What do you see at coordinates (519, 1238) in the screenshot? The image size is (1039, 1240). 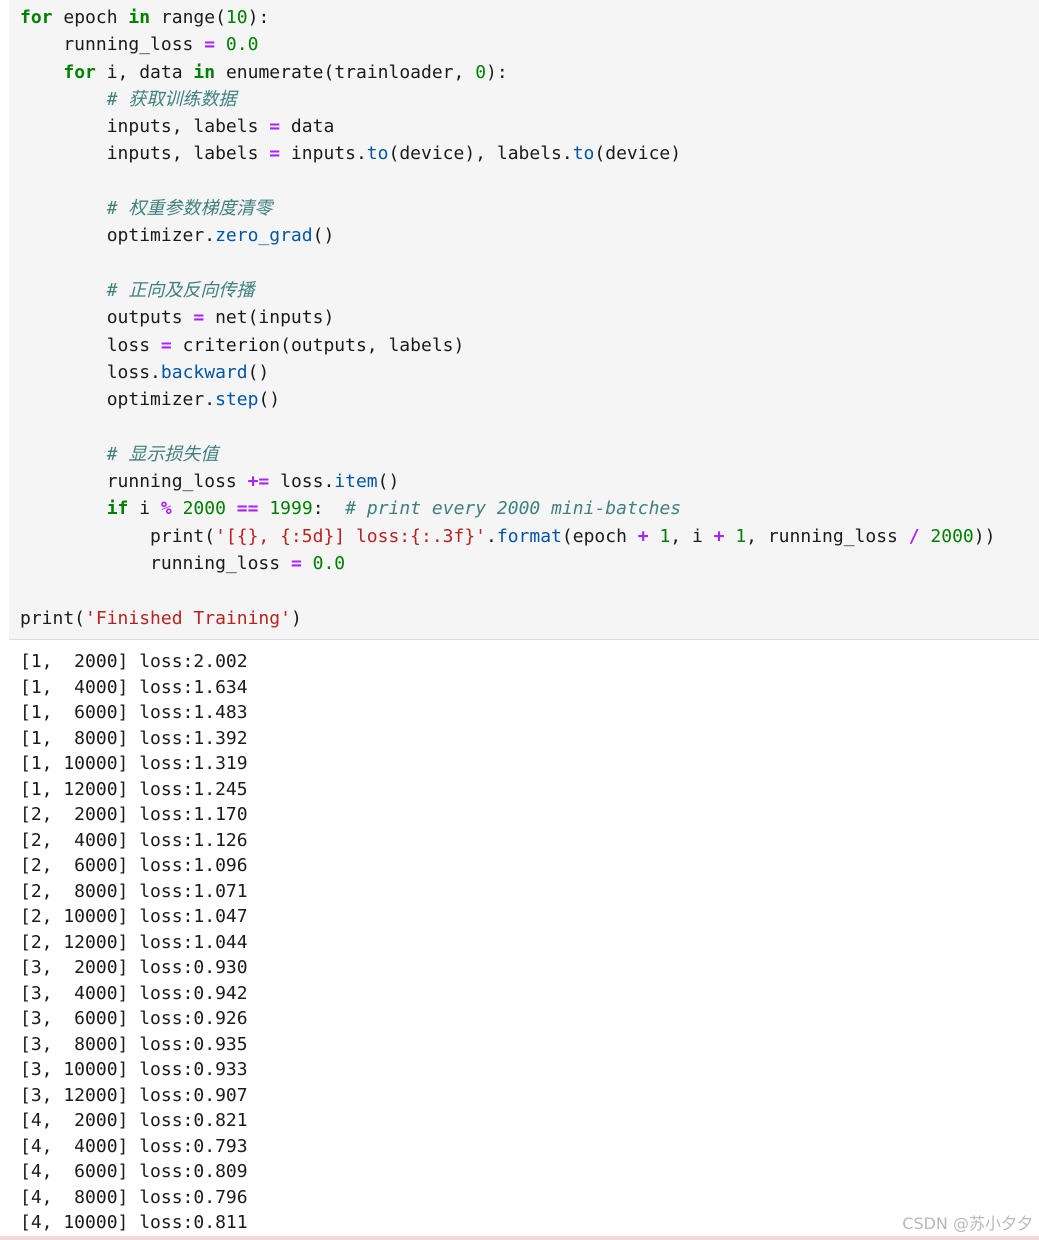 I see `bottom-bar` at bounding box center [519, 1238].